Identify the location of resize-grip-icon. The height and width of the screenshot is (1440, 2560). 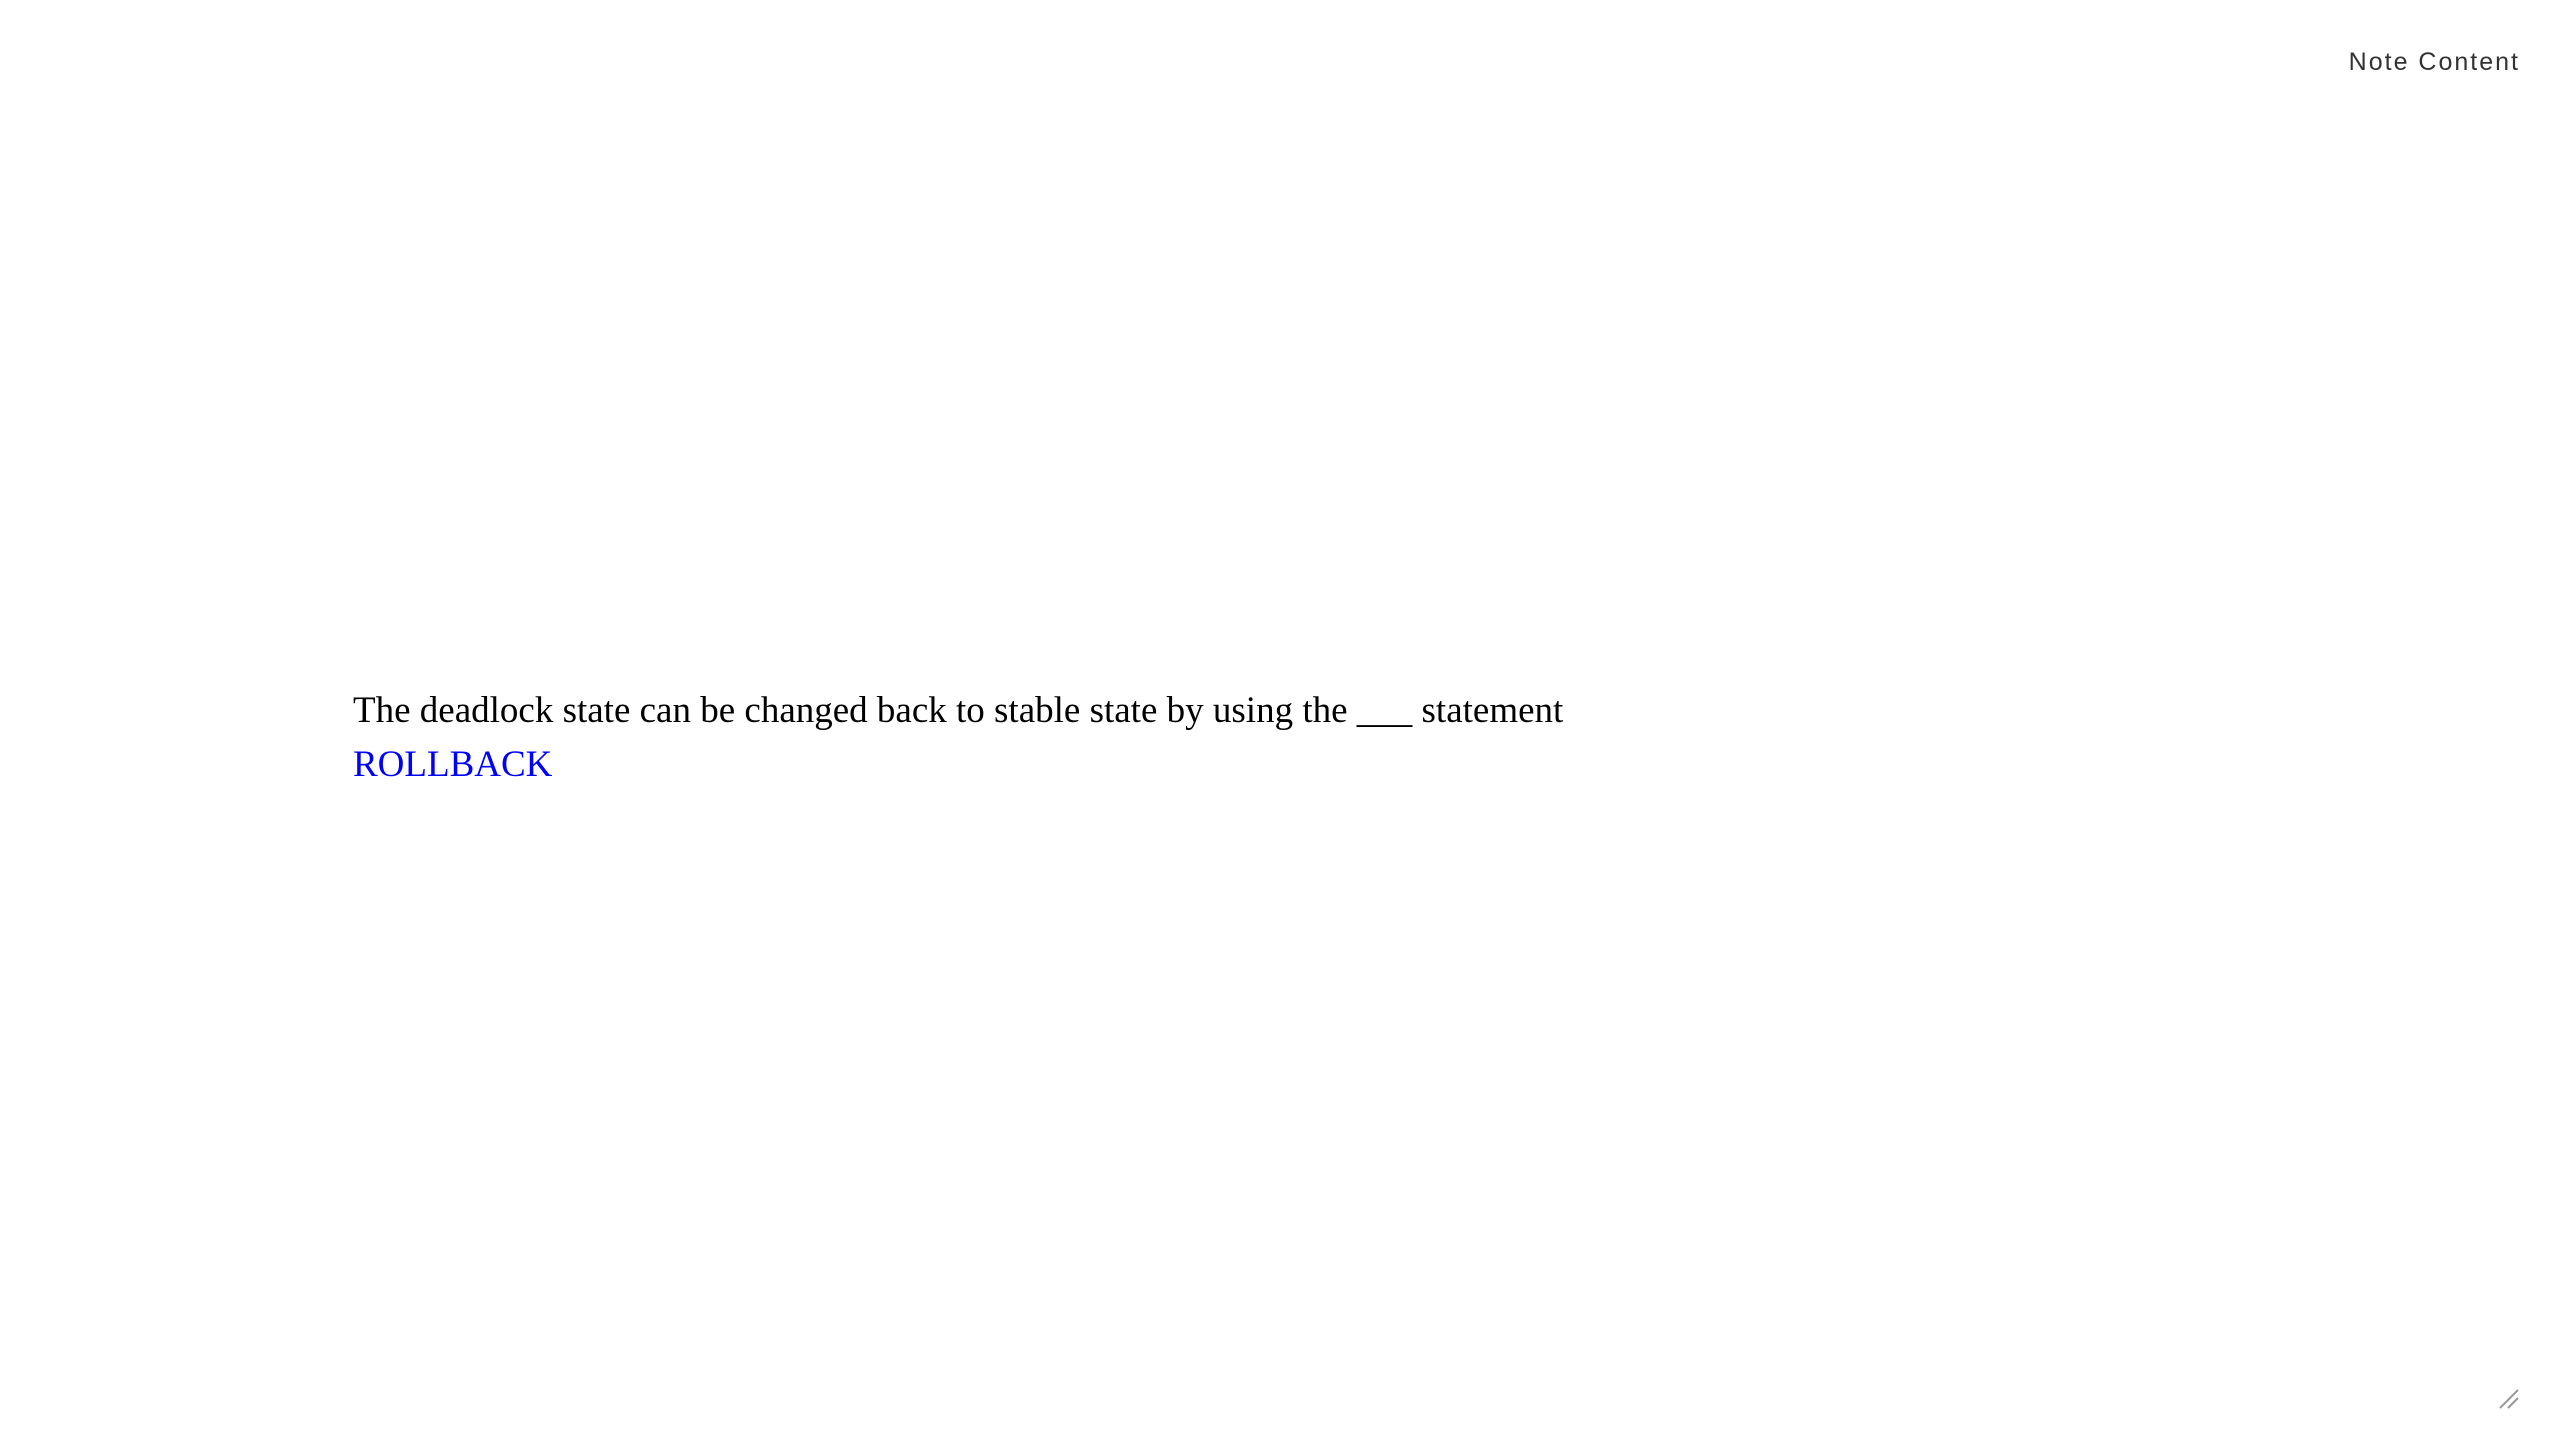
(2508, 1398).